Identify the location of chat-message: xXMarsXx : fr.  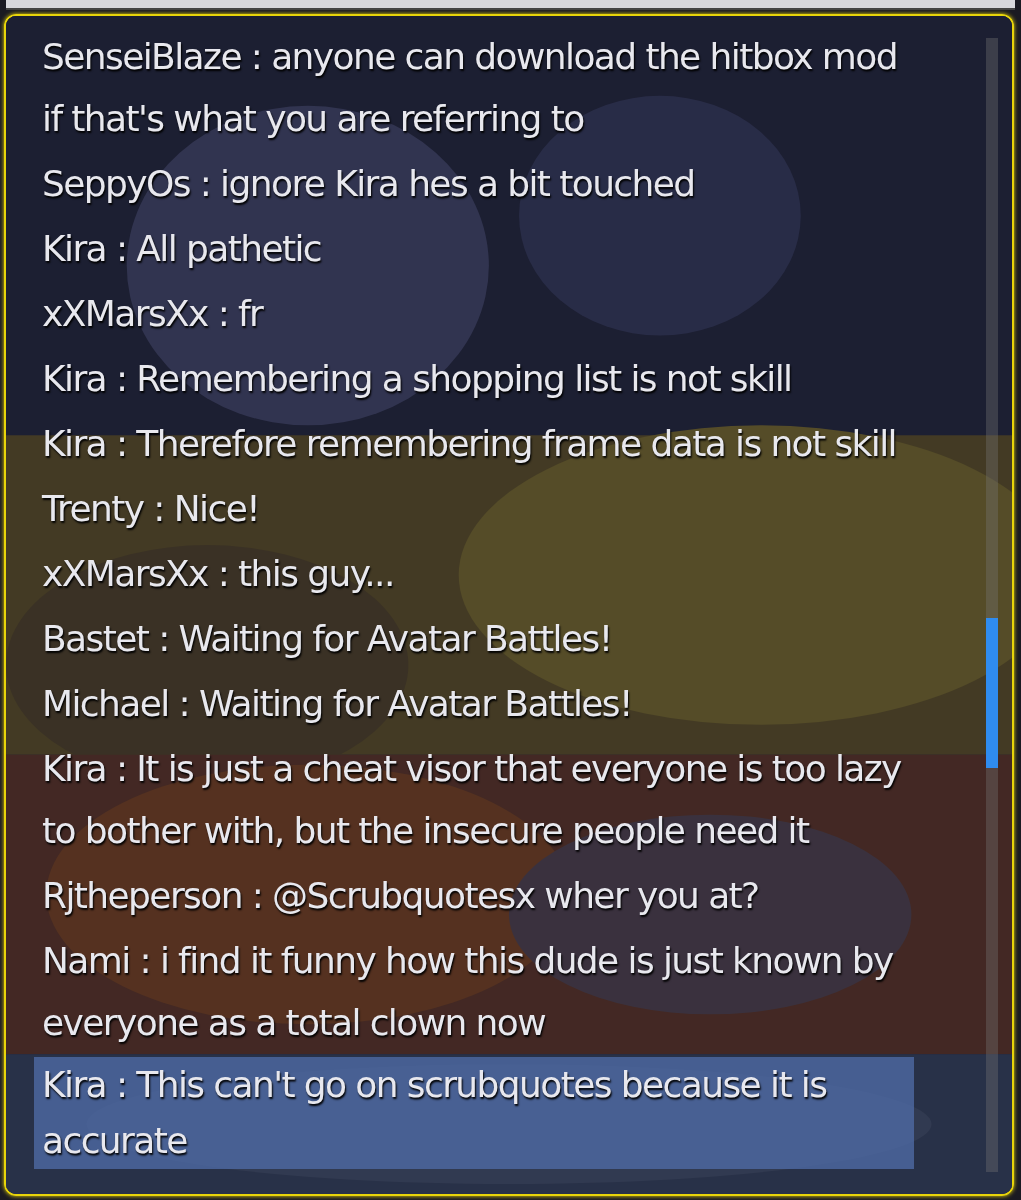
(474, 314).